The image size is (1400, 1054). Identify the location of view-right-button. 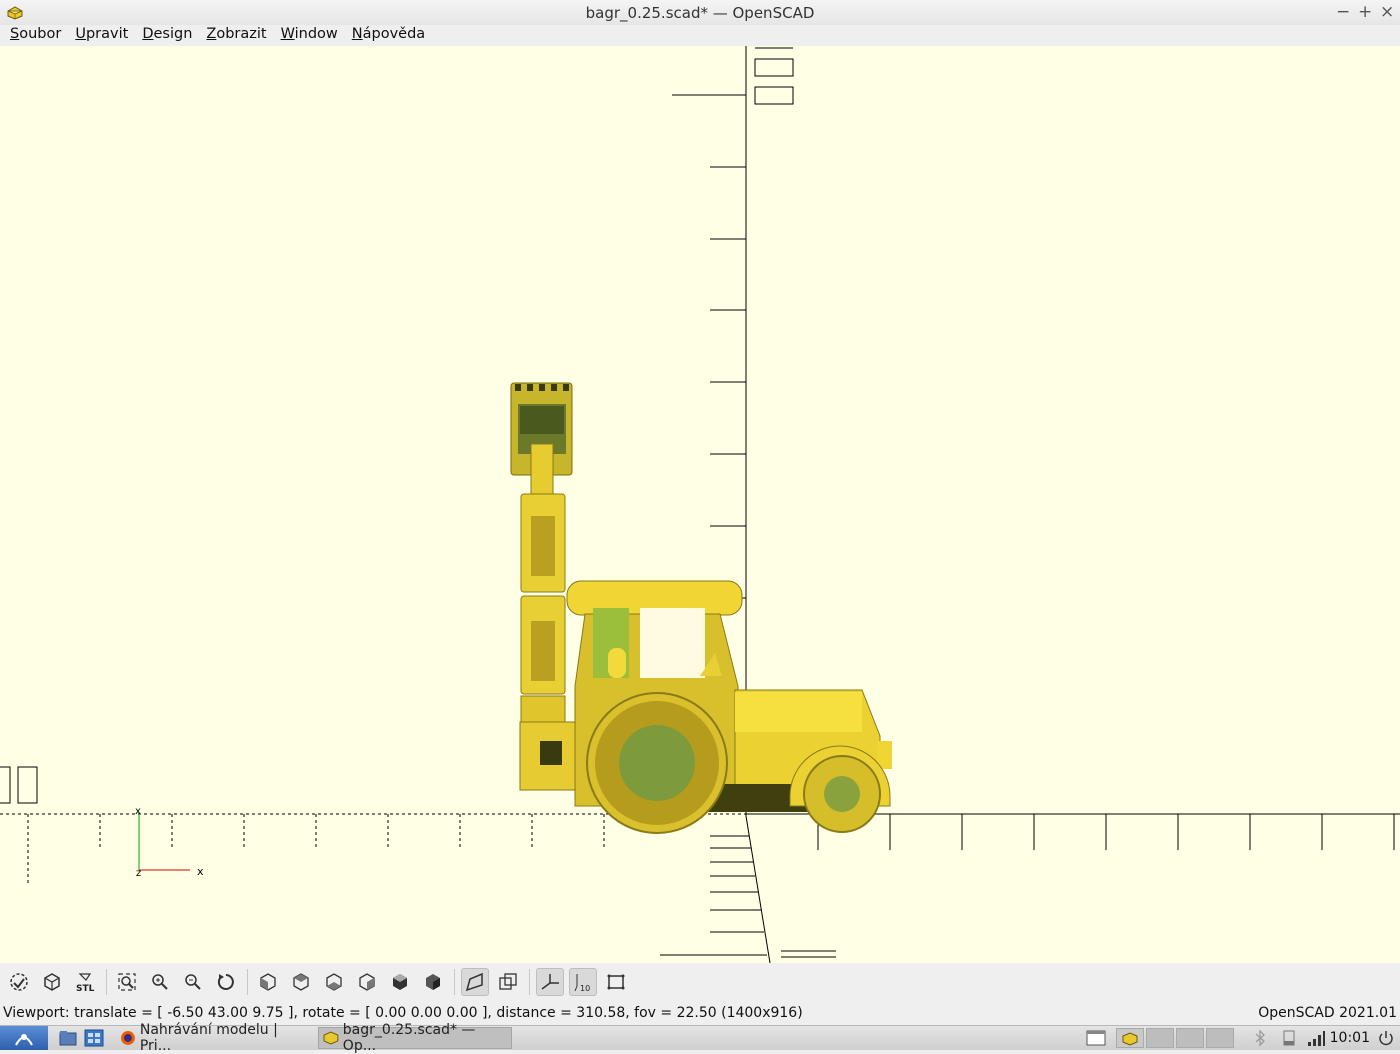
(268, 982).